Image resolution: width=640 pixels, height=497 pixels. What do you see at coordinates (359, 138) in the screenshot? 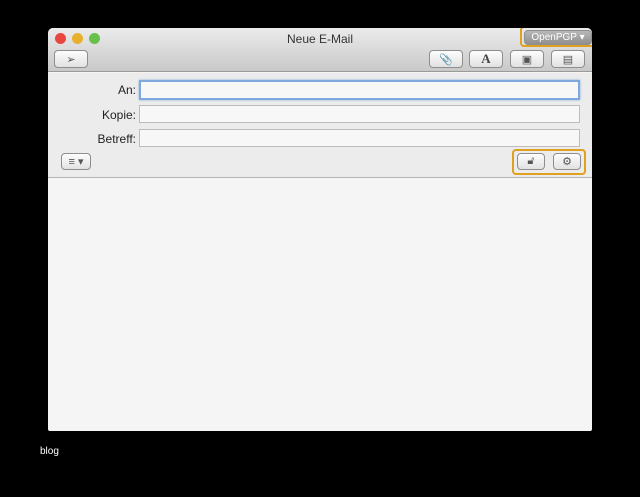
I see `subject-input` at bounding box center [359, 138].